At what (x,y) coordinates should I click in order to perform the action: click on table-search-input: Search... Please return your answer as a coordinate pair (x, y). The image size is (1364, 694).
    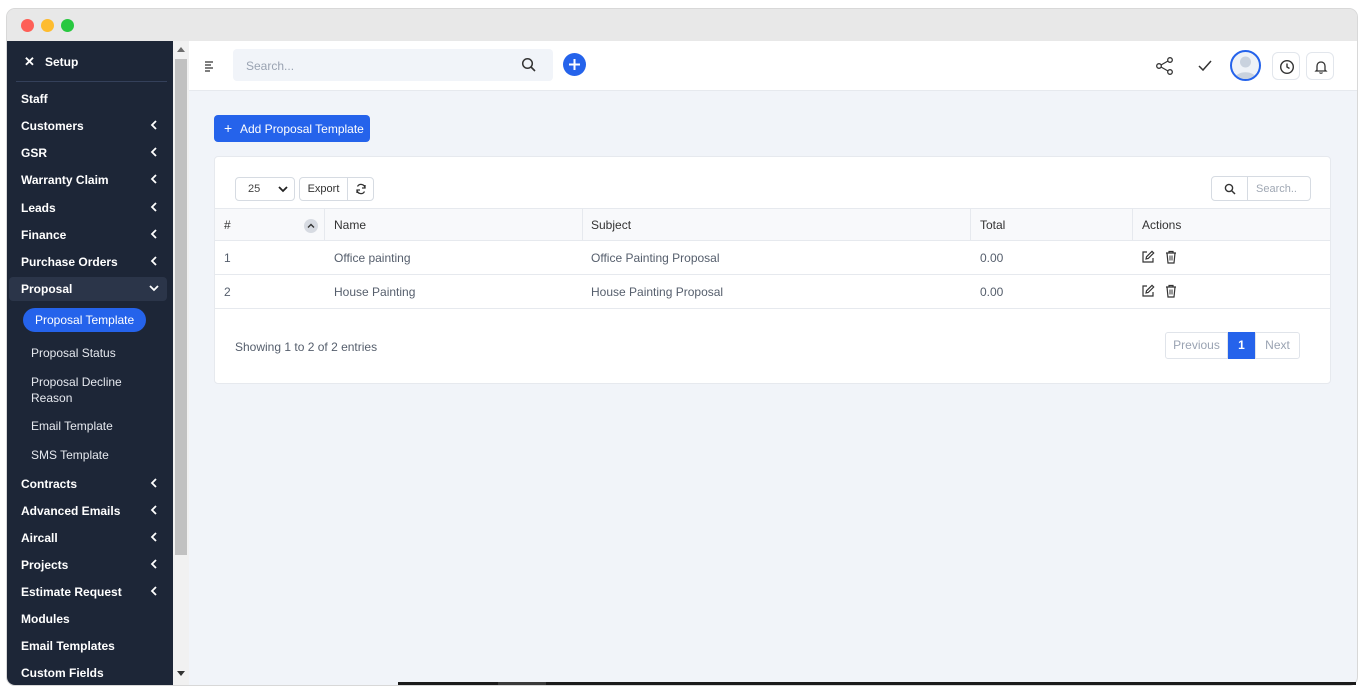
    Looking at the image, I should click on (1261, 188).